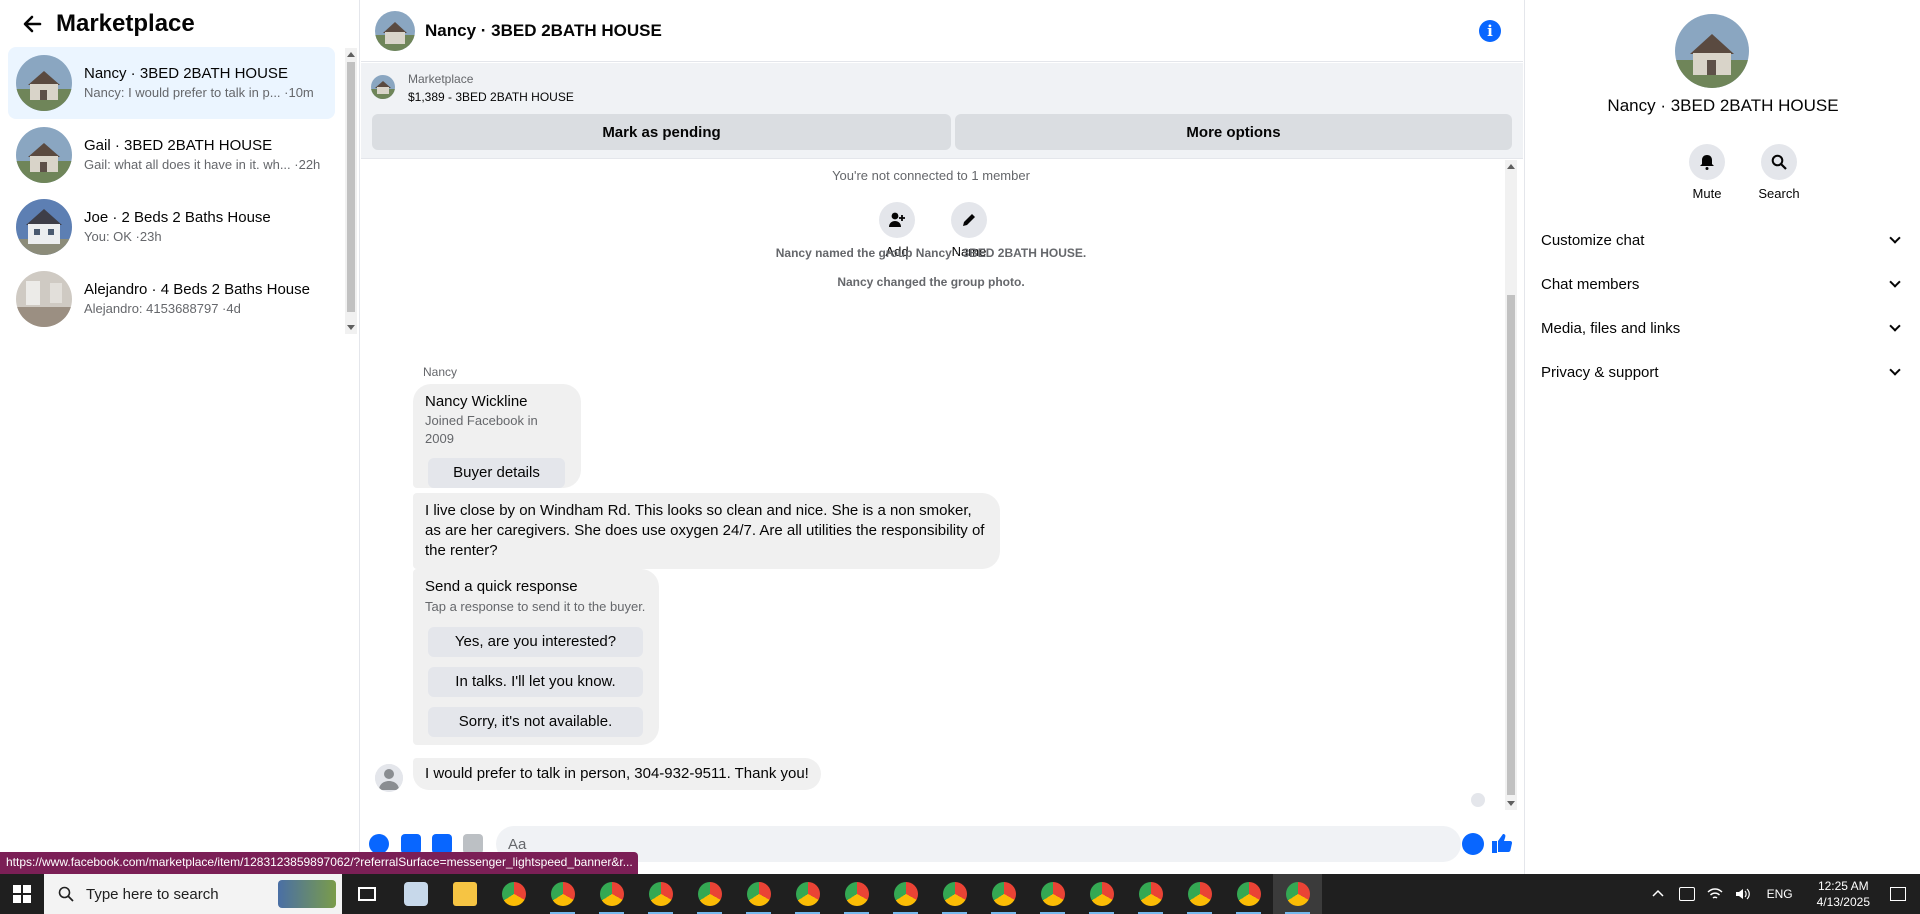 The height and width of the screenshot is (914, 1920). I want to click on app-icon, so click(415, 894).